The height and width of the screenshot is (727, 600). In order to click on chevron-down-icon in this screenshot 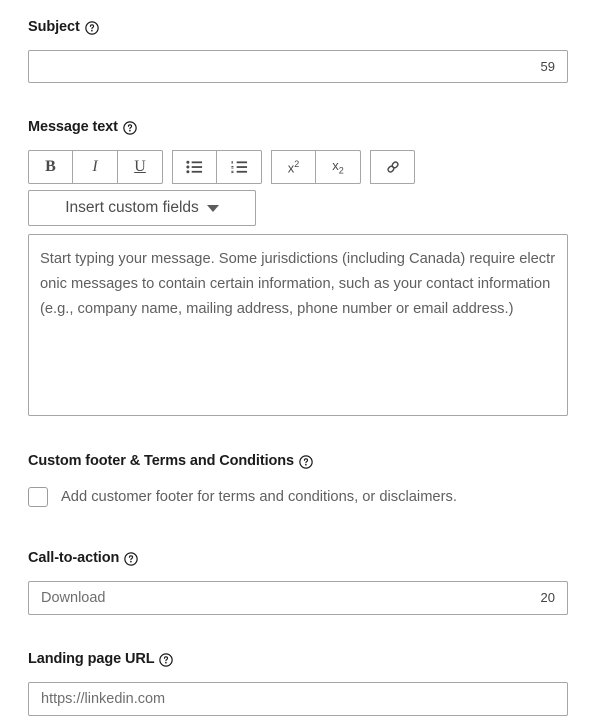, I will do `click(212, 208)`.